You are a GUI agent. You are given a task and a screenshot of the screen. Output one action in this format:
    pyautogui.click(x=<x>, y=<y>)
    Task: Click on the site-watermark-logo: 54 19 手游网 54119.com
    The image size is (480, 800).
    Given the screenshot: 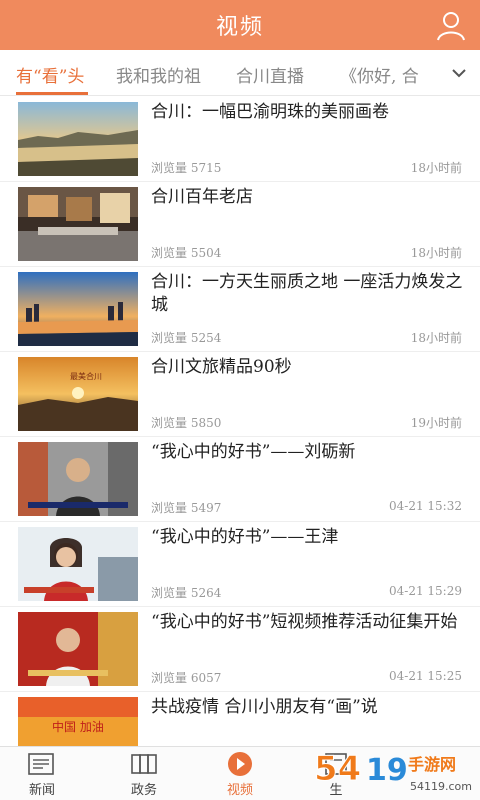 What is the action you would take?
    pyautogui.click(x=393, y=771)
    